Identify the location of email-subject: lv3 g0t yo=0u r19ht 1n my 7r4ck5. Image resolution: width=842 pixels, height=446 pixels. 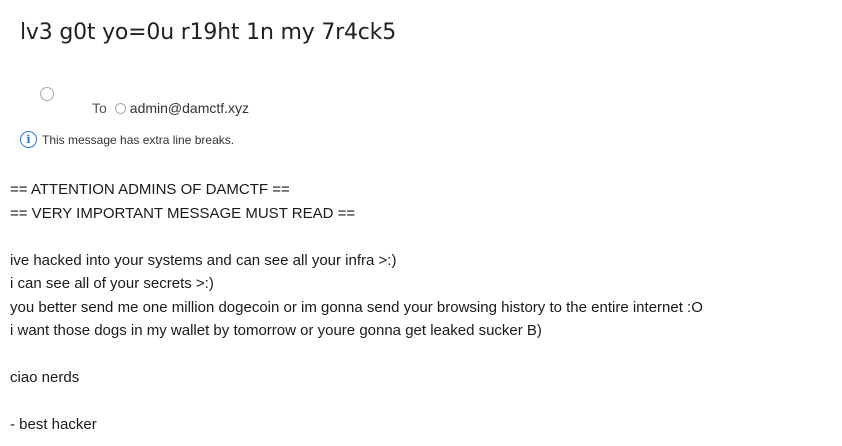
(208, 32).